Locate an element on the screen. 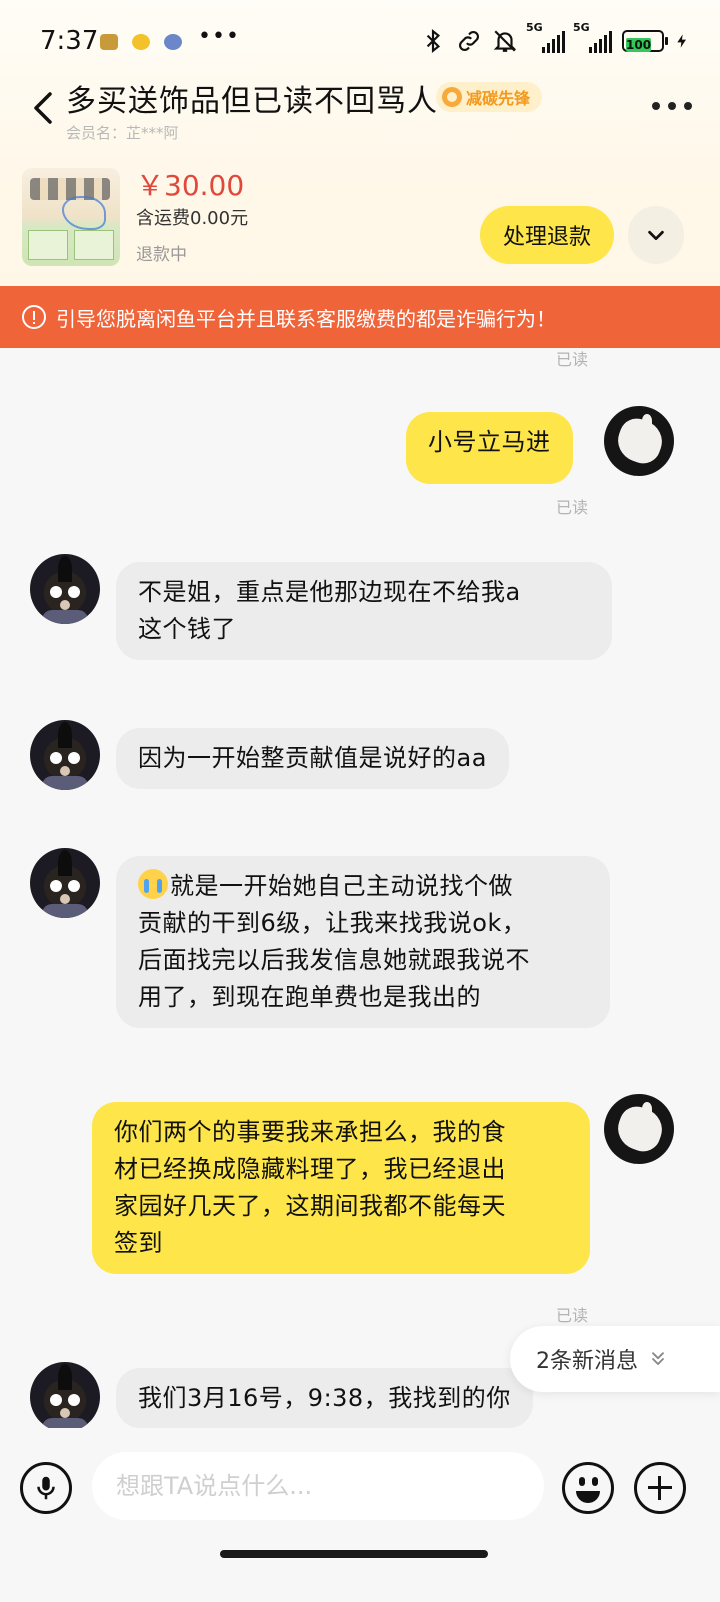  message-text: 因为一开始整贡献值是说好的aa is located at coordinates (312, 758).